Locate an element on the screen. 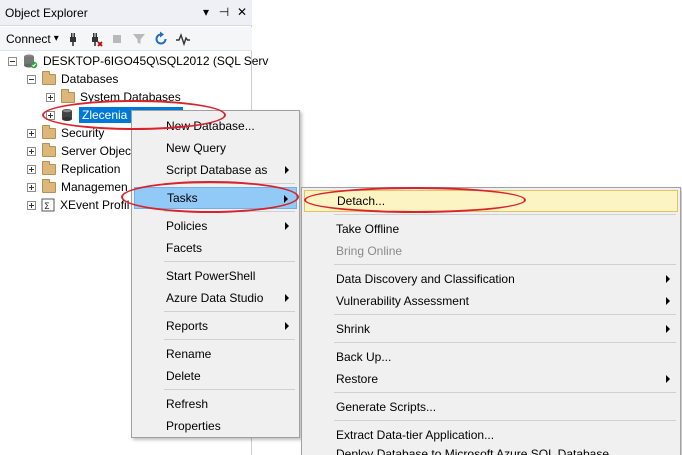  menu-item-restore: Restore is located at coordinates (491, 379).